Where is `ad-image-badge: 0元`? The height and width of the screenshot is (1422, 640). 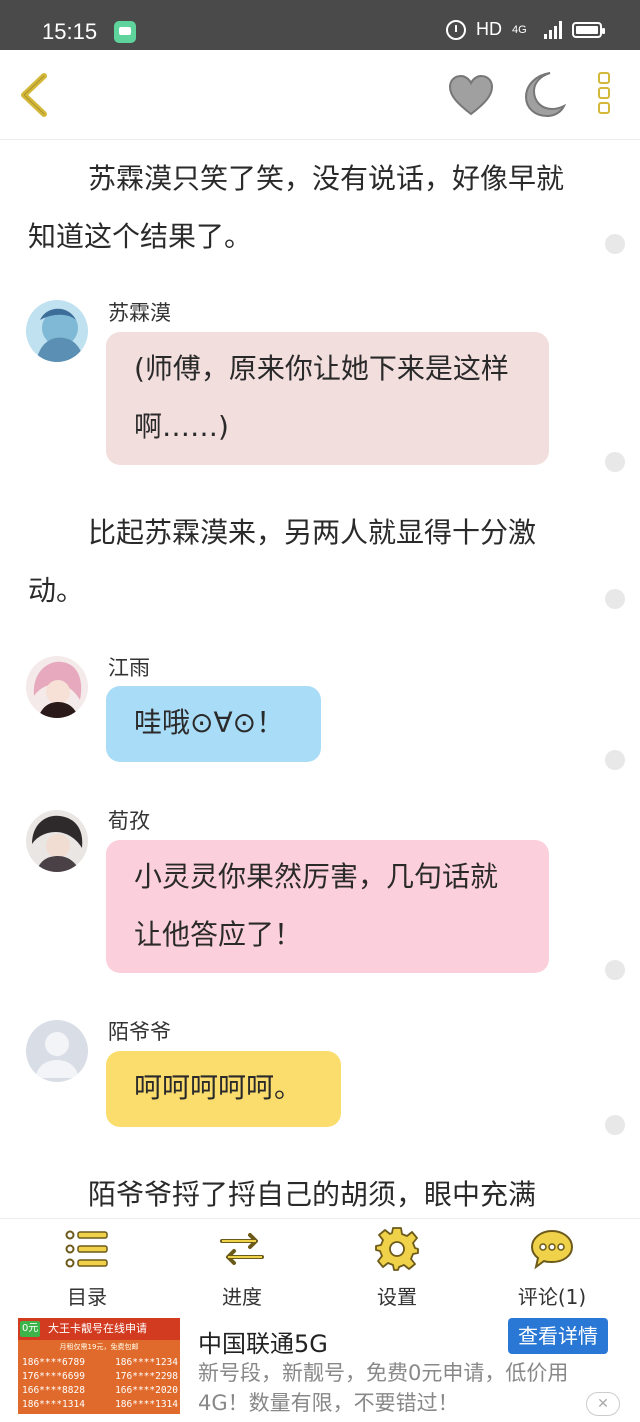 ad-image-badge: 0元 is located at coordinates (30, 1329).